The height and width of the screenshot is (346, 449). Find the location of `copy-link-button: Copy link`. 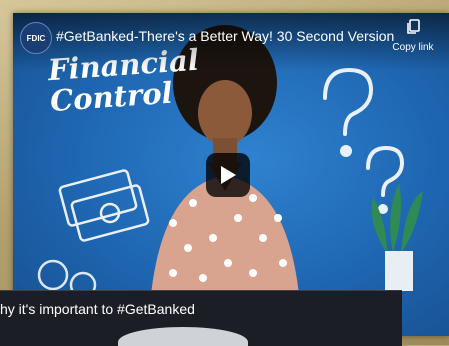

copy-link-button: Copy link is located at coordinates (413, 36).